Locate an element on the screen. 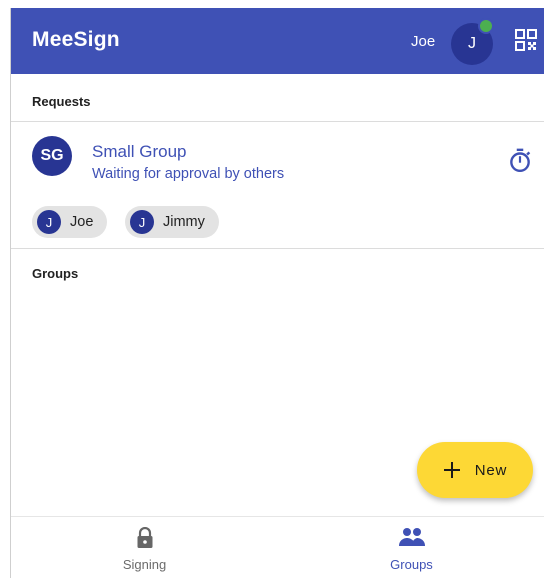 The width and height of the screenshot is (544, 579). requests-section-label: Requests is located at coordinates (61, 101).